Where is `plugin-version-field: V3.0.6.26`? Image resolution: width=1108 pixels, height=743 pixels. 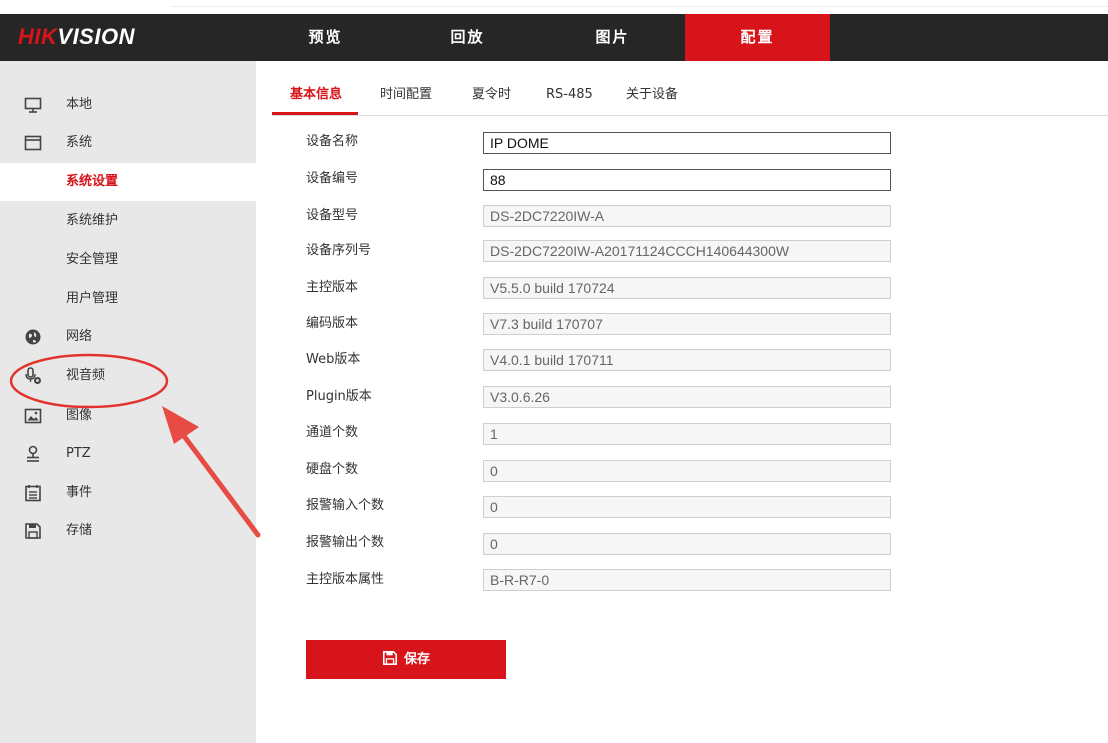
plugin-version-field: V3.0.6.26 is located at coordinates (687, 397).